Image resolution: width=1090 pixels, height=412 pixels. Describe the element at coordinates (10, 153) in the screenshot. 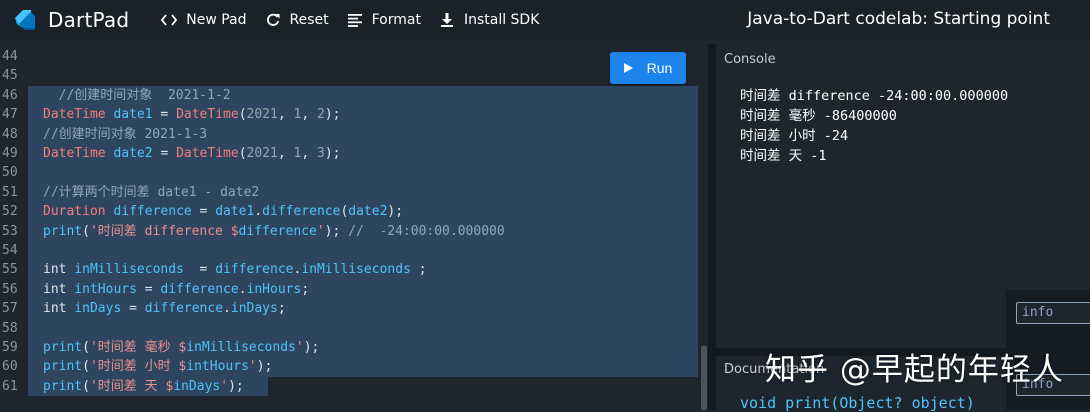

I see `line-number: 49` at that location.